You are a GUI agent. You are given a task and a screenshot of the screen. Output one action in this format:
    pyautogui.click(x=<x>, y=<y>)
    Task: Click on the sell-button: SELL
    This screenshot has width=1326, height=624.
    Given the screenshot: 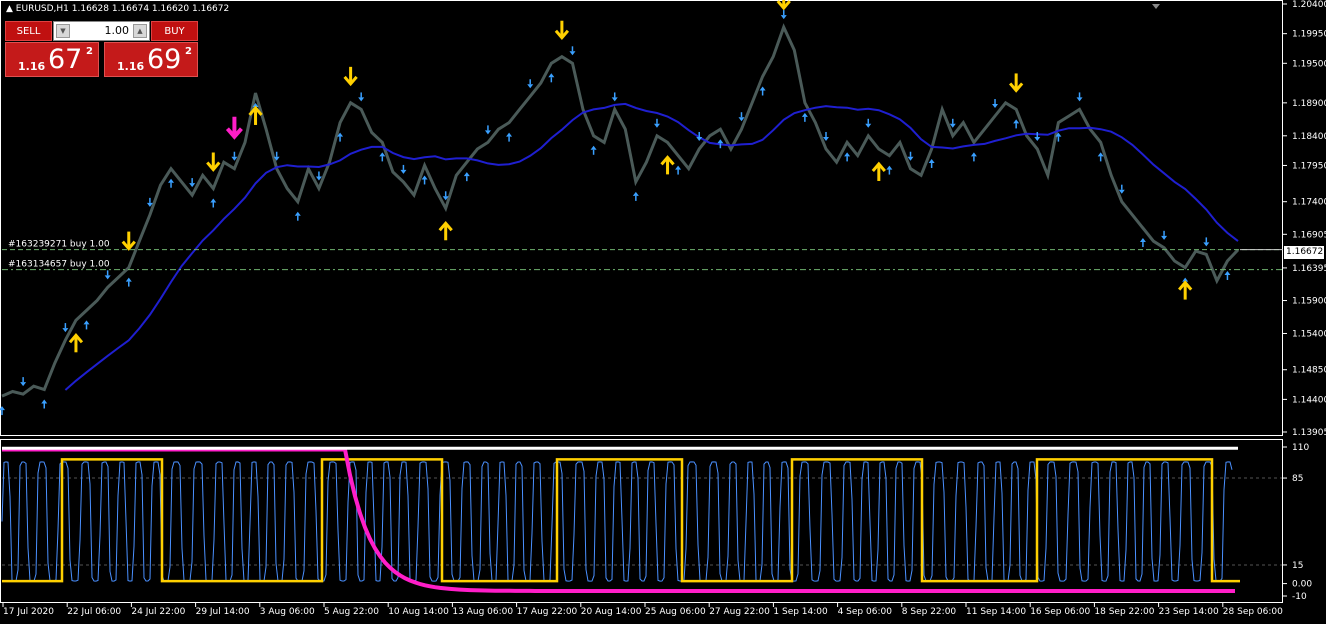 What is the action you would take?
    pyautogui.click(x=28, y=31)
    